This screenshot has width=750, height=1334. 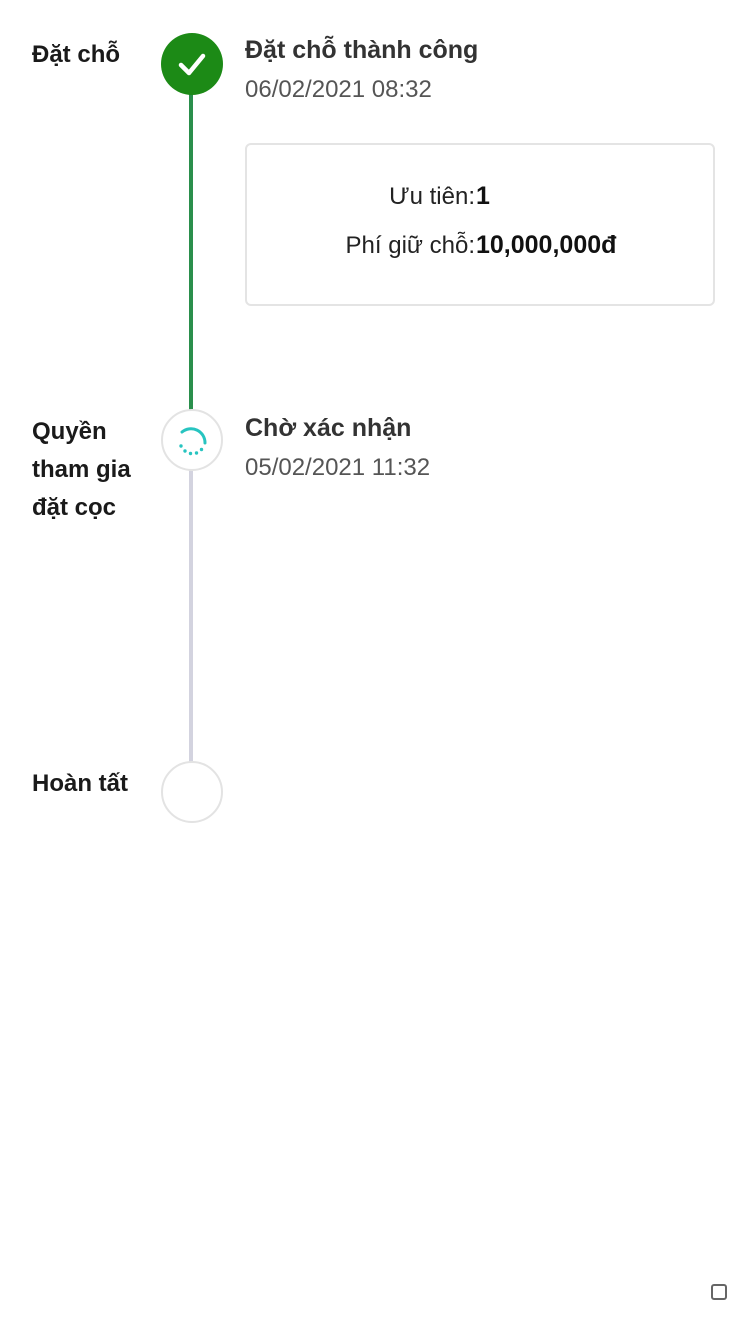 I want to click on corner-square-icon, so click(x=719, y=1292).